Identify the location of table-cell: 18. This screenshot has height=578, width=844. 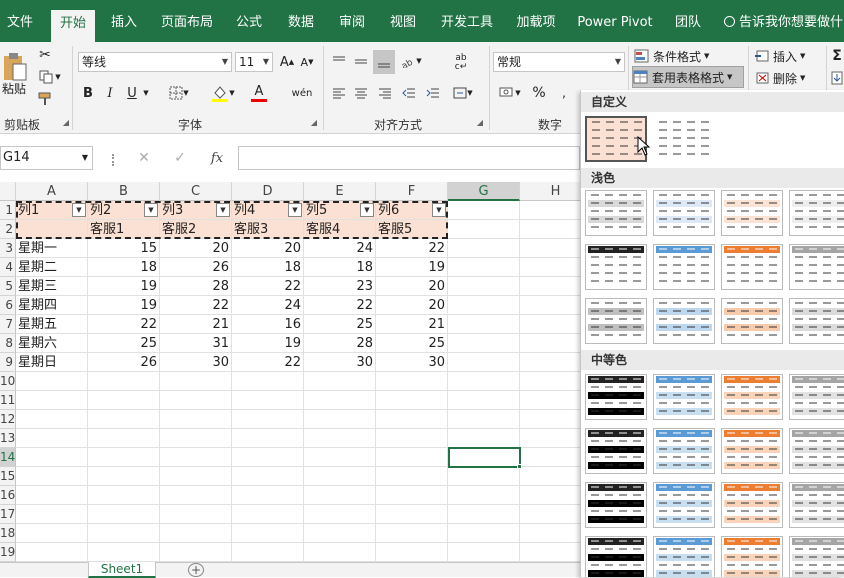
(124, 267).